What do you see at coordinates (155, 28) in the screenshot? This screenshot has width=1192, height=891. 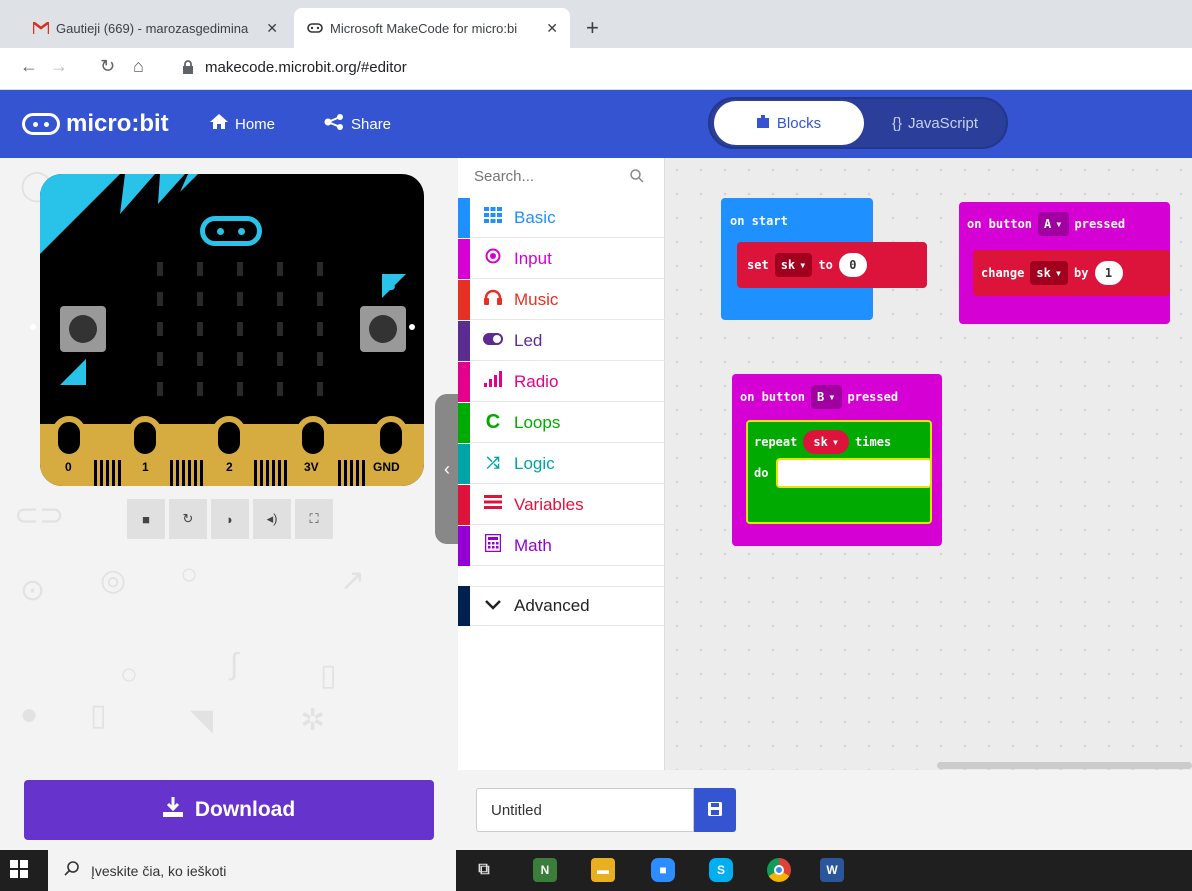 I see `tab-gmail: Gautieji (669) - marozasgedimina ✕` at bounding box center [155, 28].